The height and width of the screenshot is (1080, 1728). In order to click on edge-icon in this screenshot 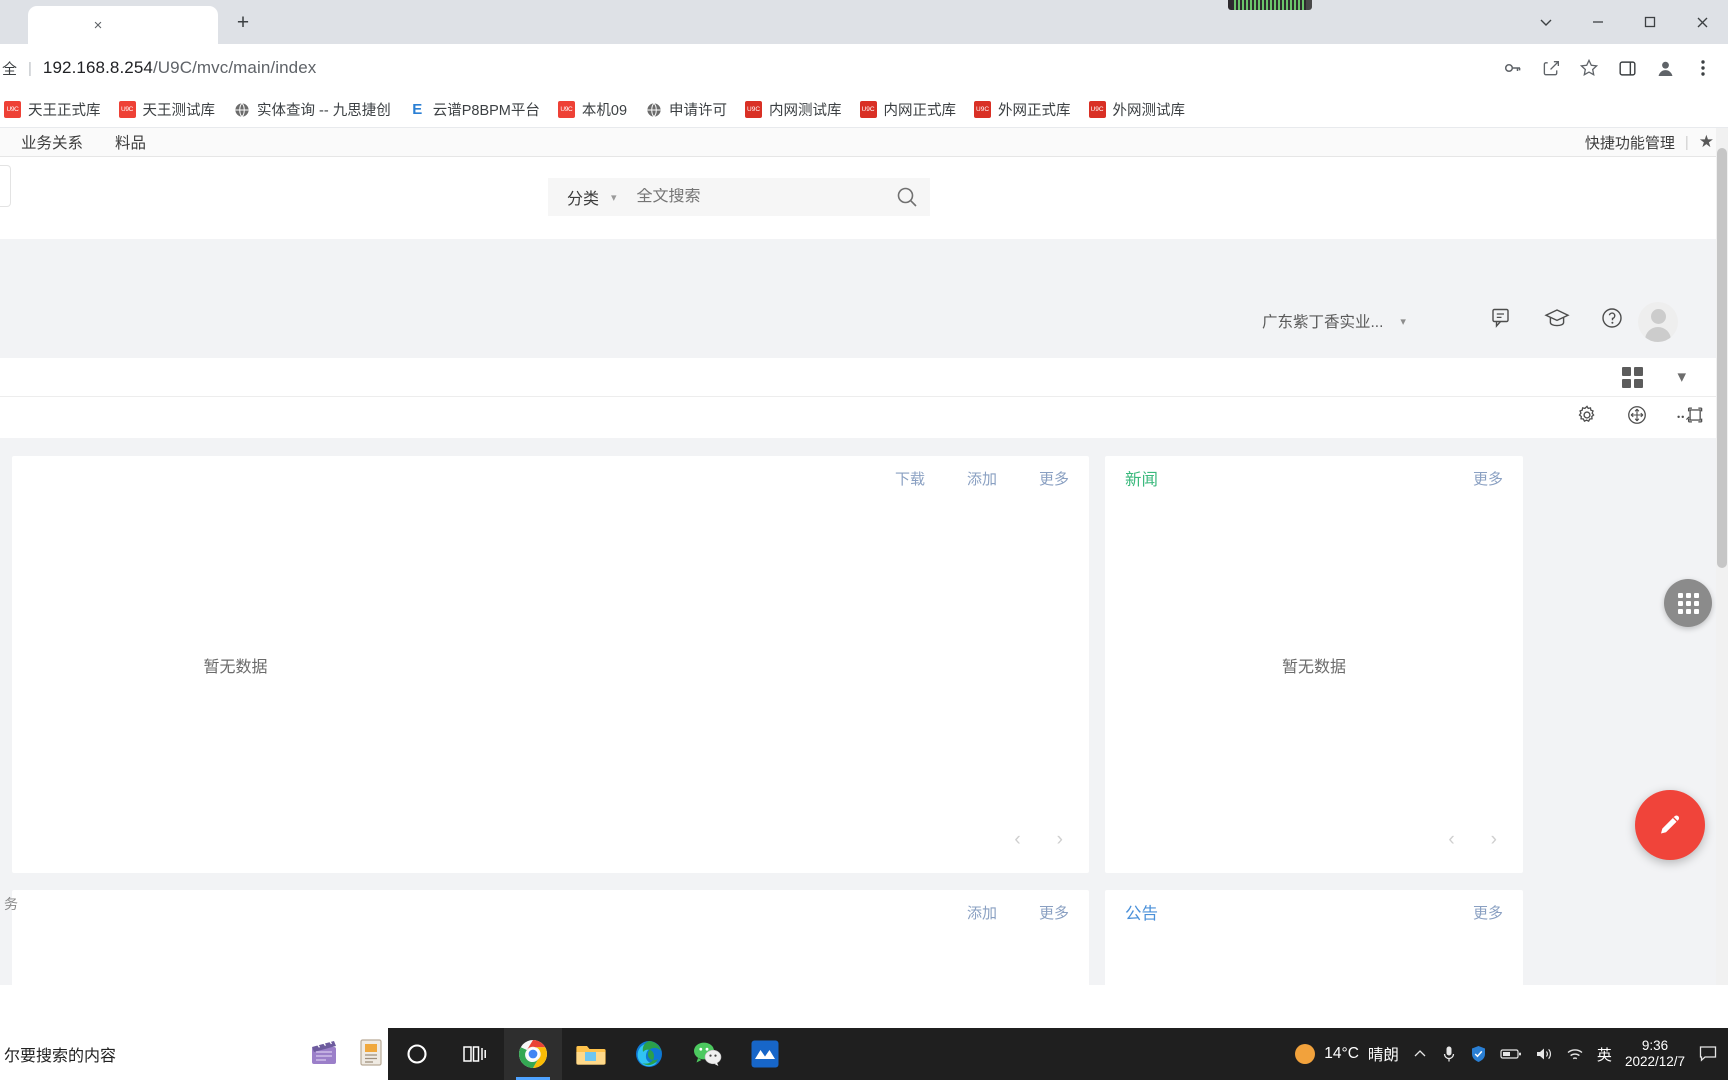, I will do `click(649, 1054)`.